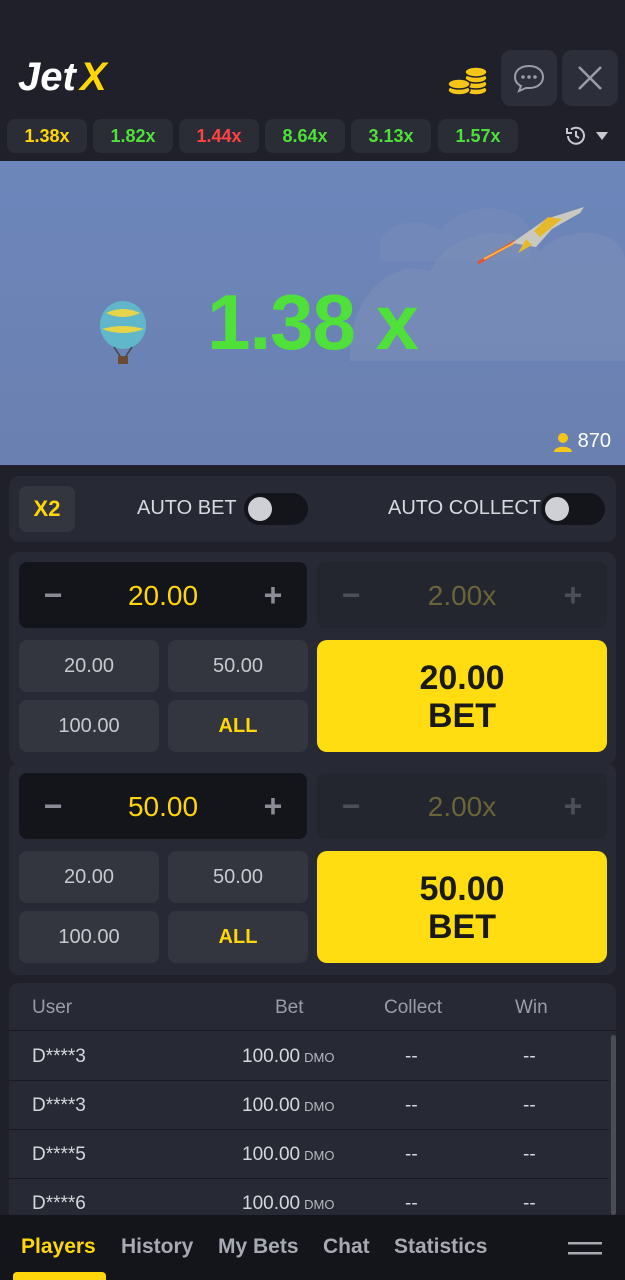 This screenshot has height=1280, width=625. I want to click on user-icon, so click(562, 442).